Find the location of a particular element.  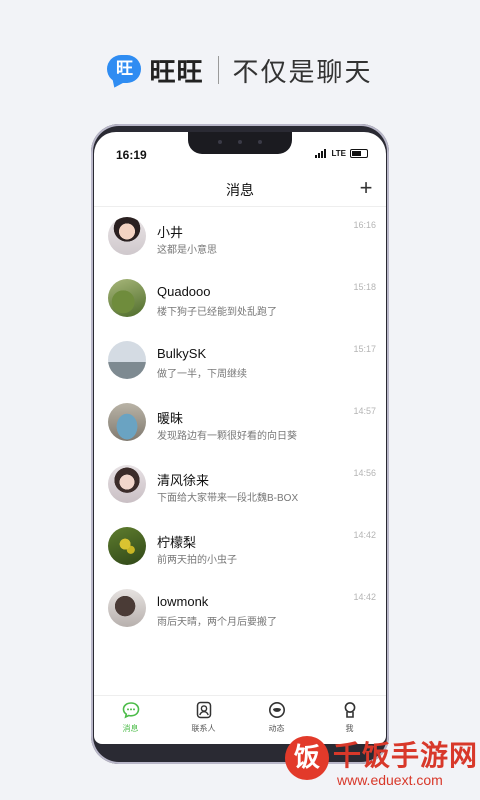

contact-name: BulkySK is located at coordinates (182, 353).